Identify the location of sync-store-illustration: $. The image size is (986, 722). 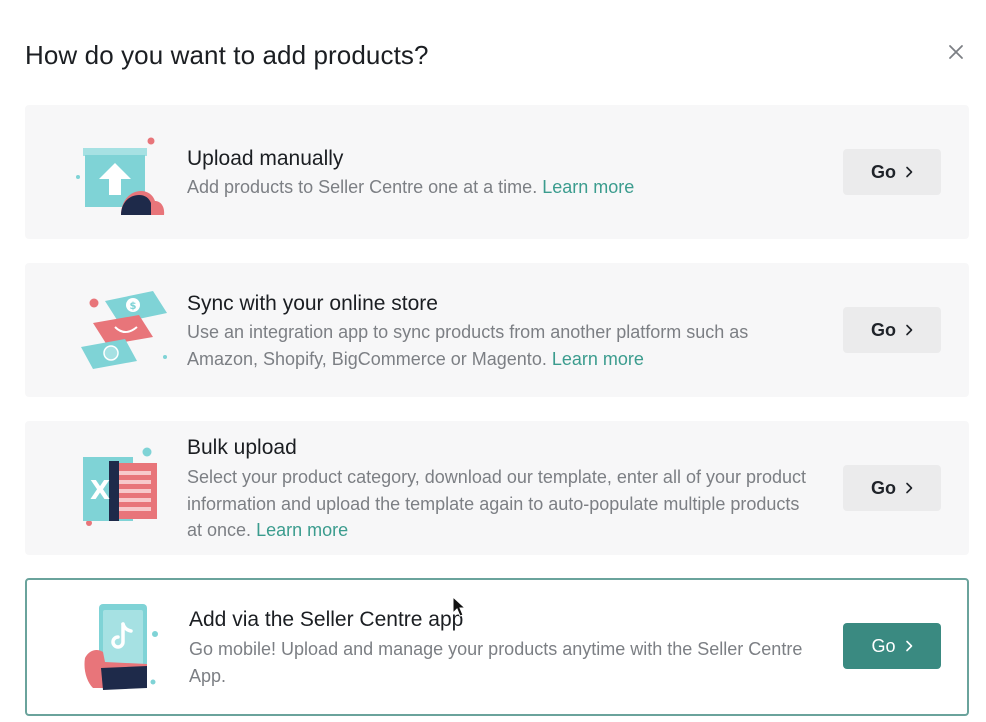
(123, 331).